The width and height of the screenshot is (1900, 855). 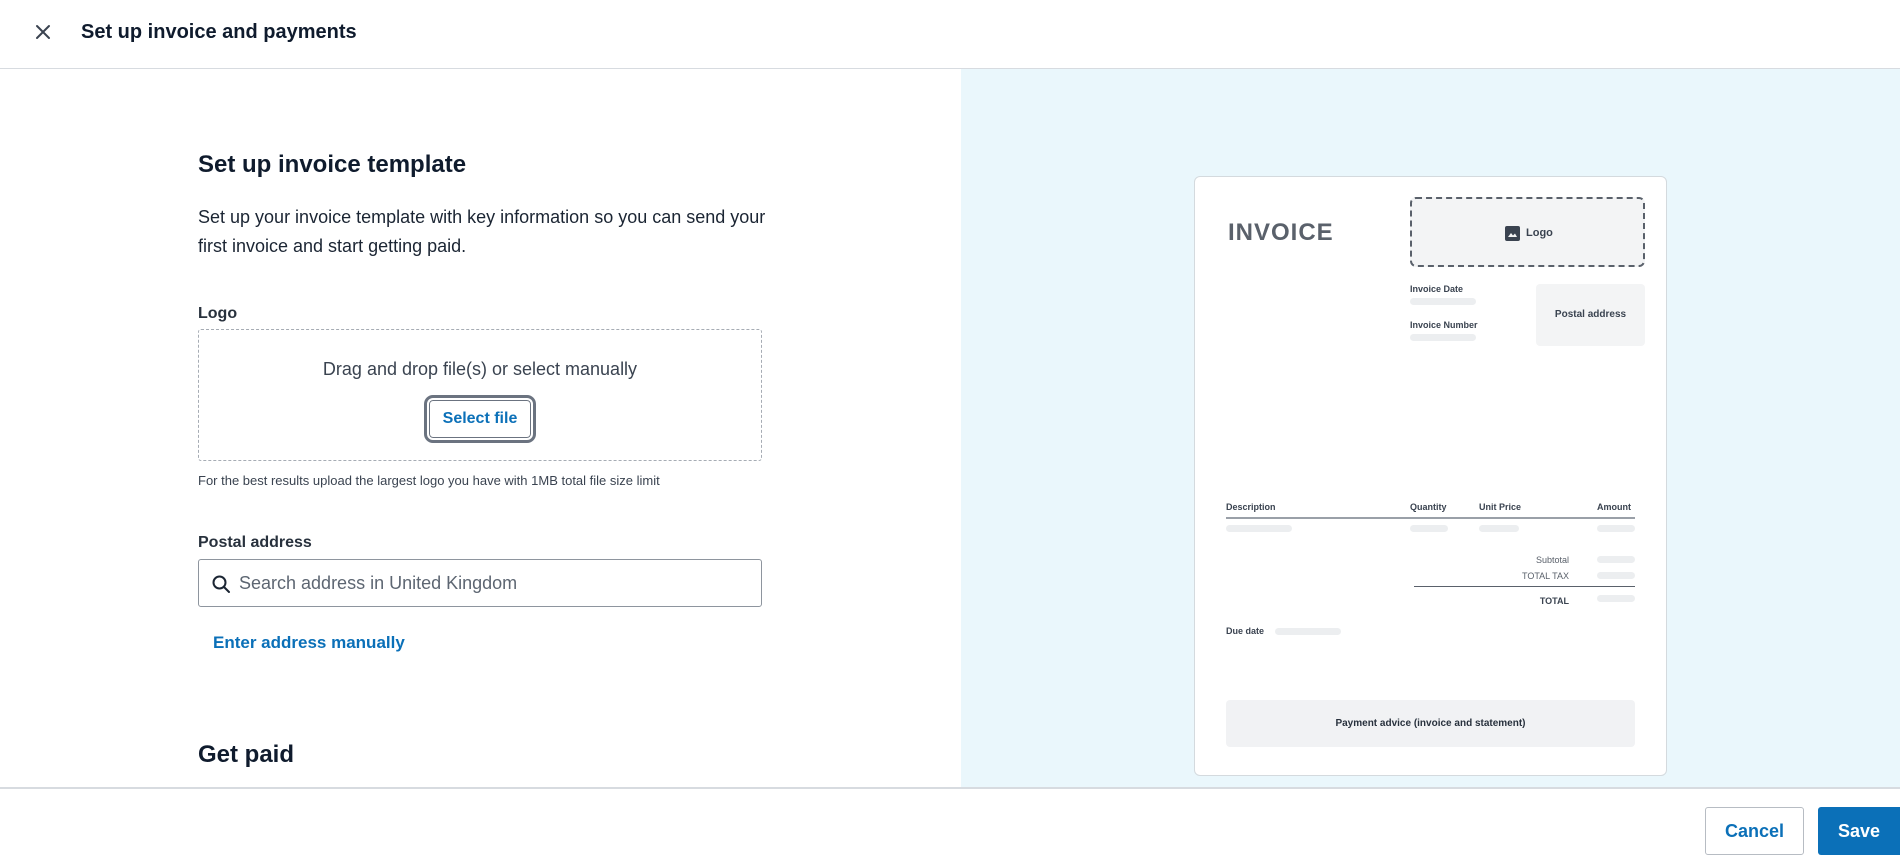 I want to click on preview-logo-placeholder: Logo, so click(x=1527, y=232).